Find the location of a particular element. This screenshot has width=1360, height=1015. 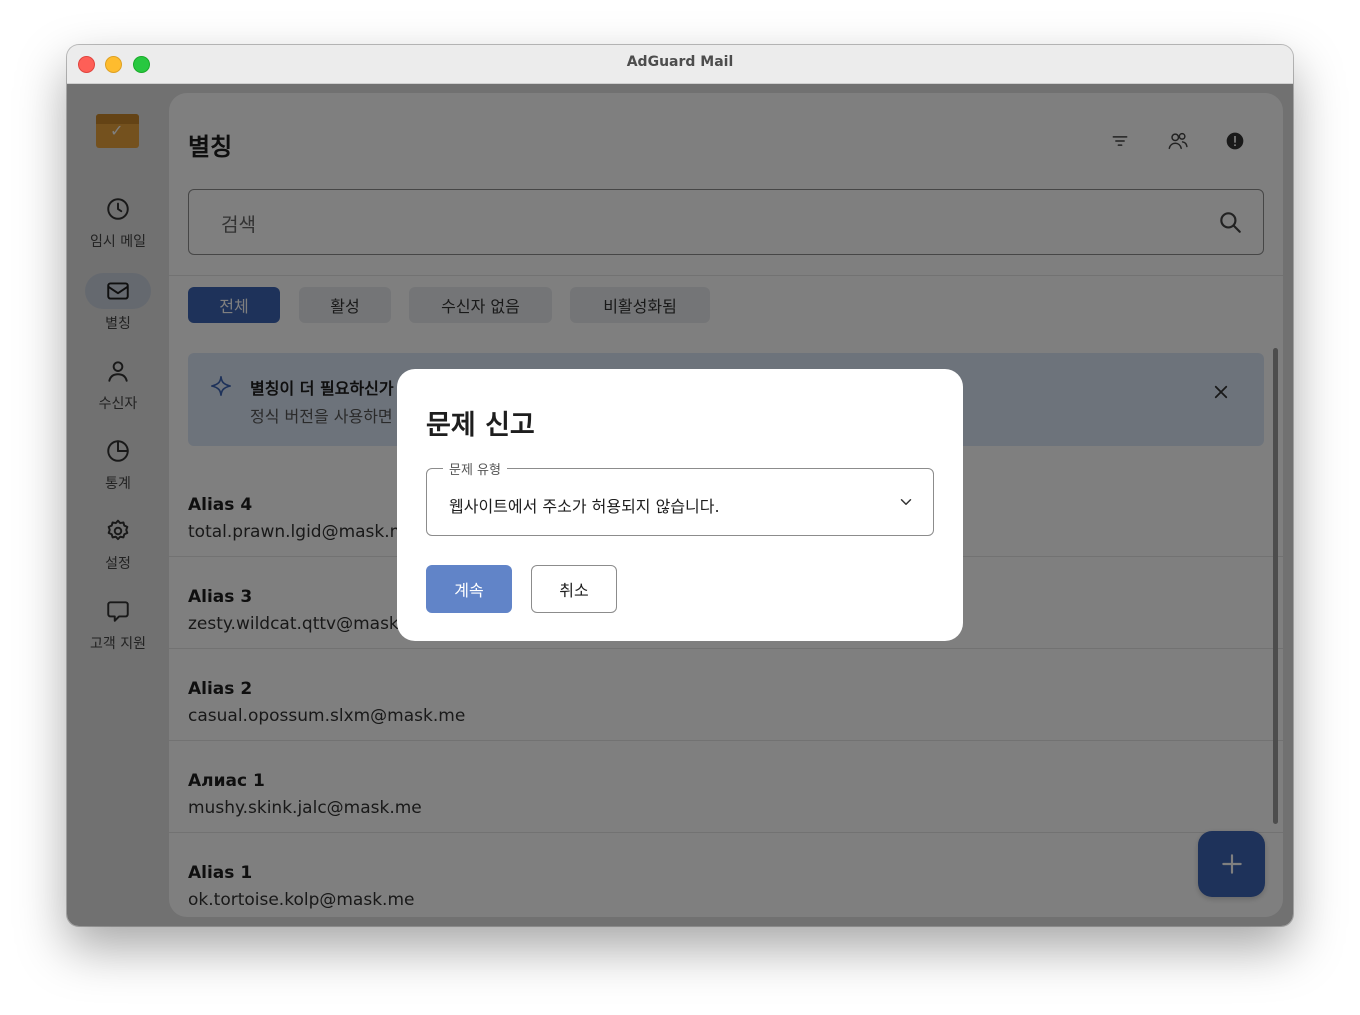

chevron-down-icon is located at coordinates (906, 504).